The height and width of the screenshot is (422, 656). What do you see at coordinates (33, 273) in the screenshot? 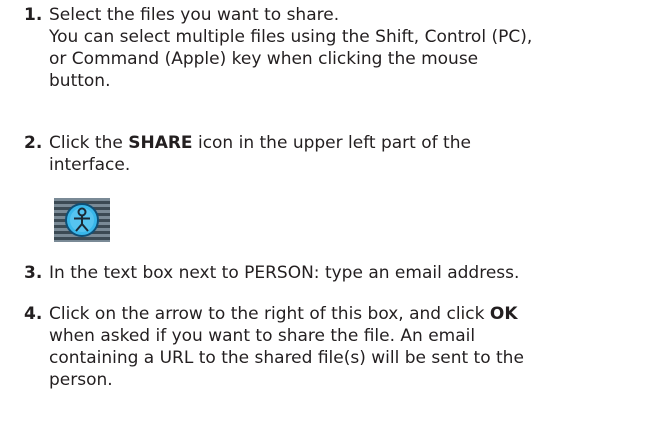
I see `step-number: 3.` at bounding box center [33, 273].